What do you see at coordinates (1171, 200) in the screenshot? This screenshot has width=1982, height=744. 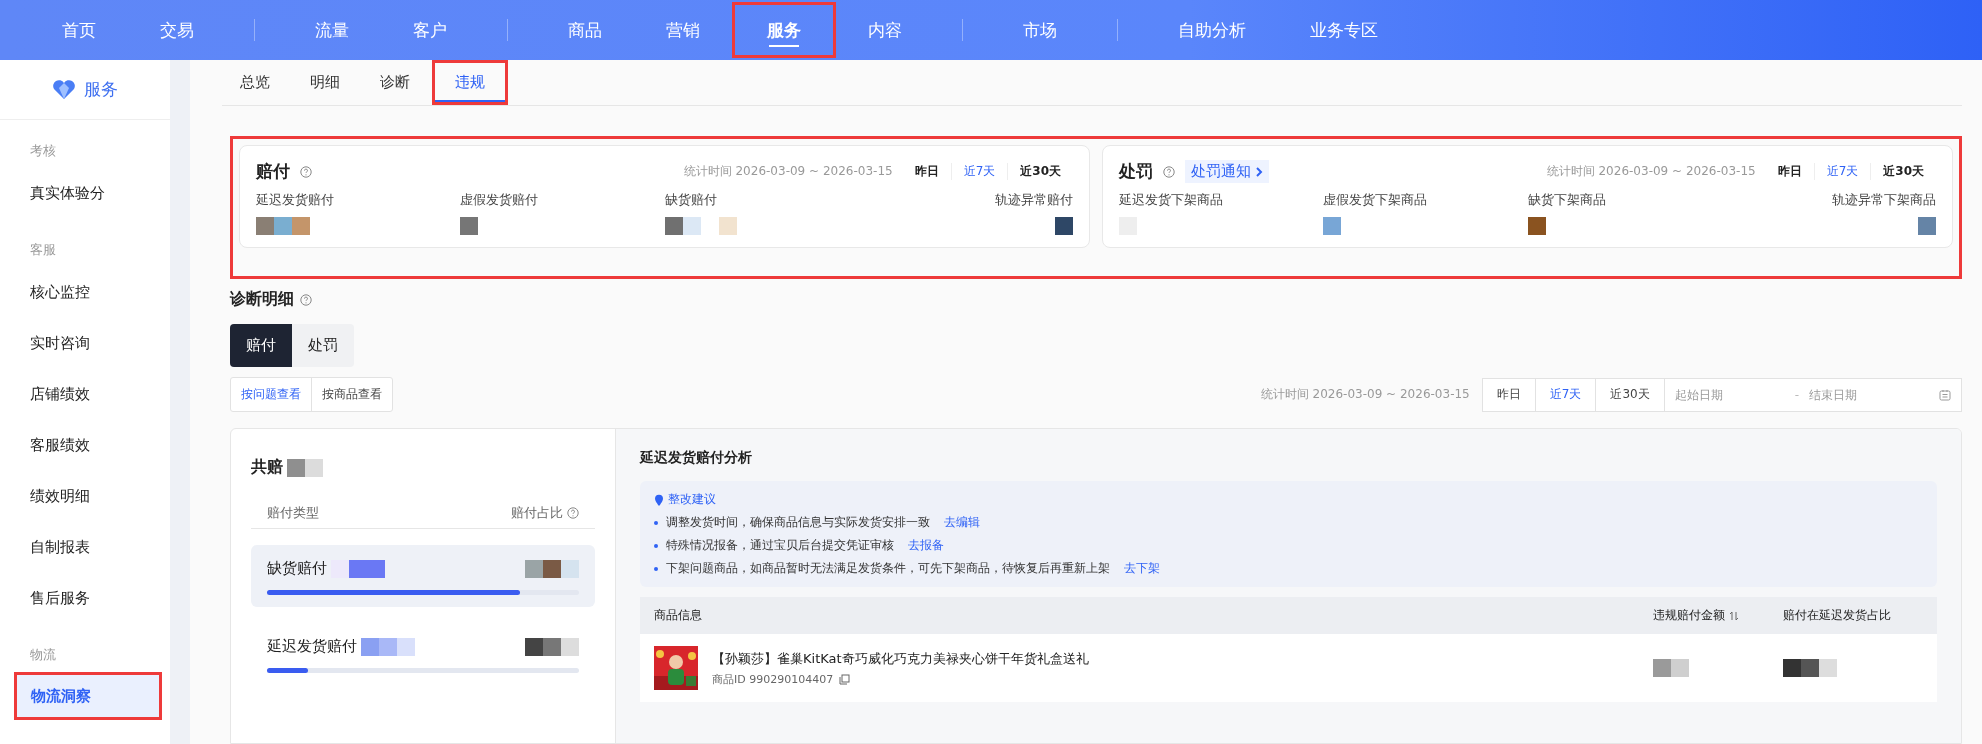 I see `metric-label: 延迟发货下架商品` at bounding box center [1171, 200].